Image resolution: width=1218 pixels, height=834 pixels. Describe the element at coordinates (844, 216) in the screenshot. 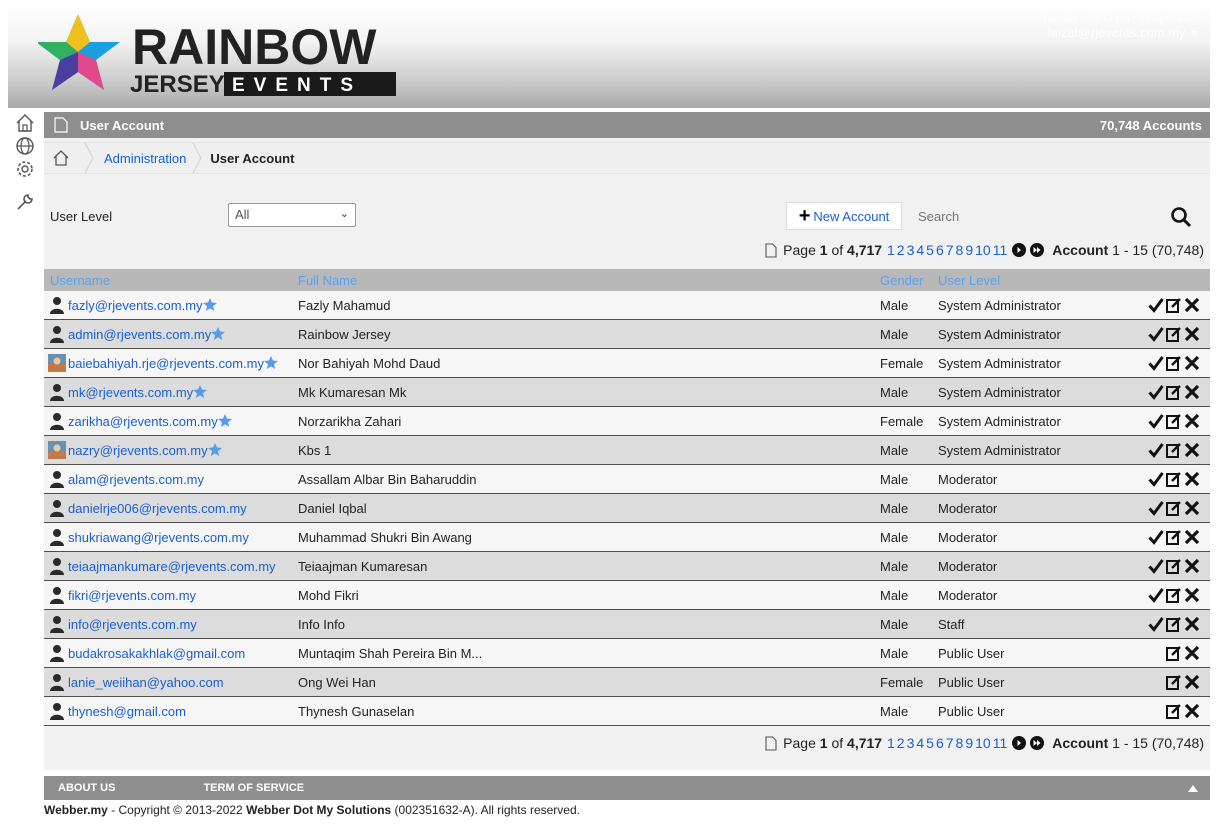

I see `new-account-button: + New Account` at that location.